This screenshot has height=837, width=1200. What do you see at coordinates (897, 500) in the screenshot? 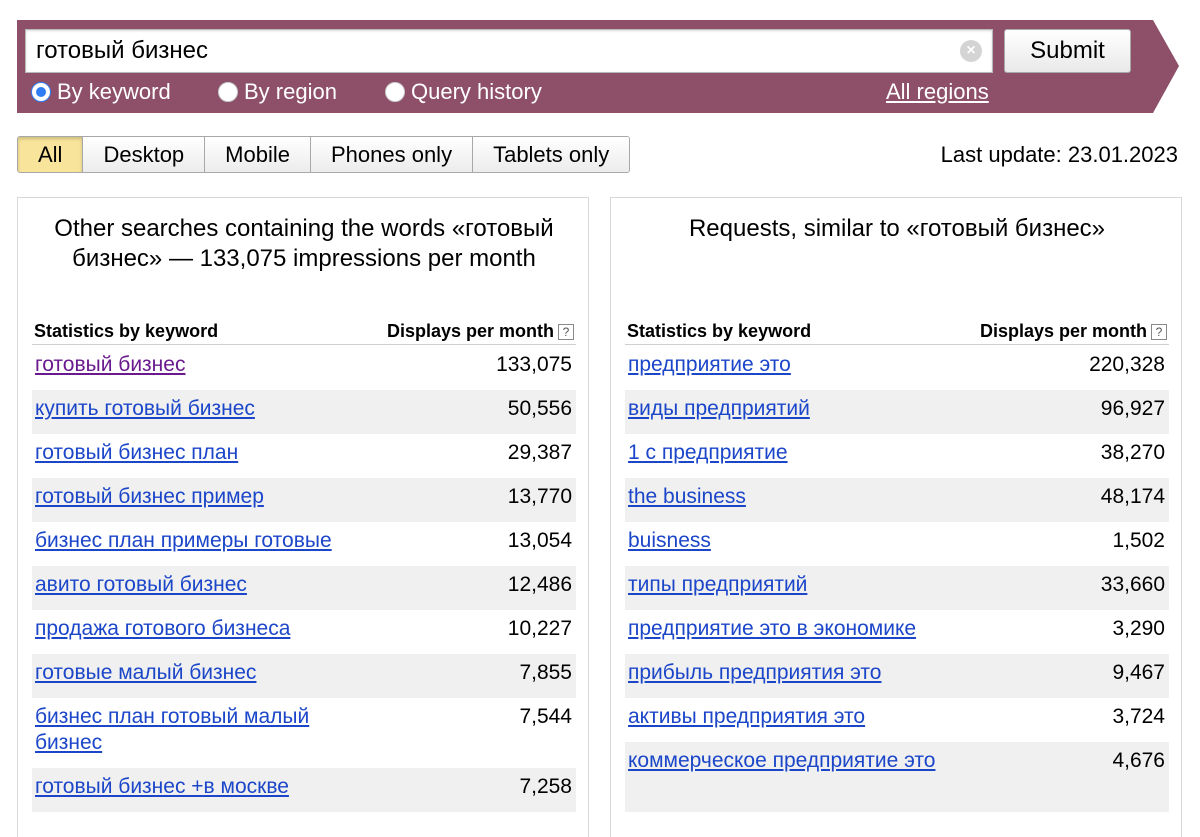
I see `table-row: the business 48,174` at bounding box center [897, 500].